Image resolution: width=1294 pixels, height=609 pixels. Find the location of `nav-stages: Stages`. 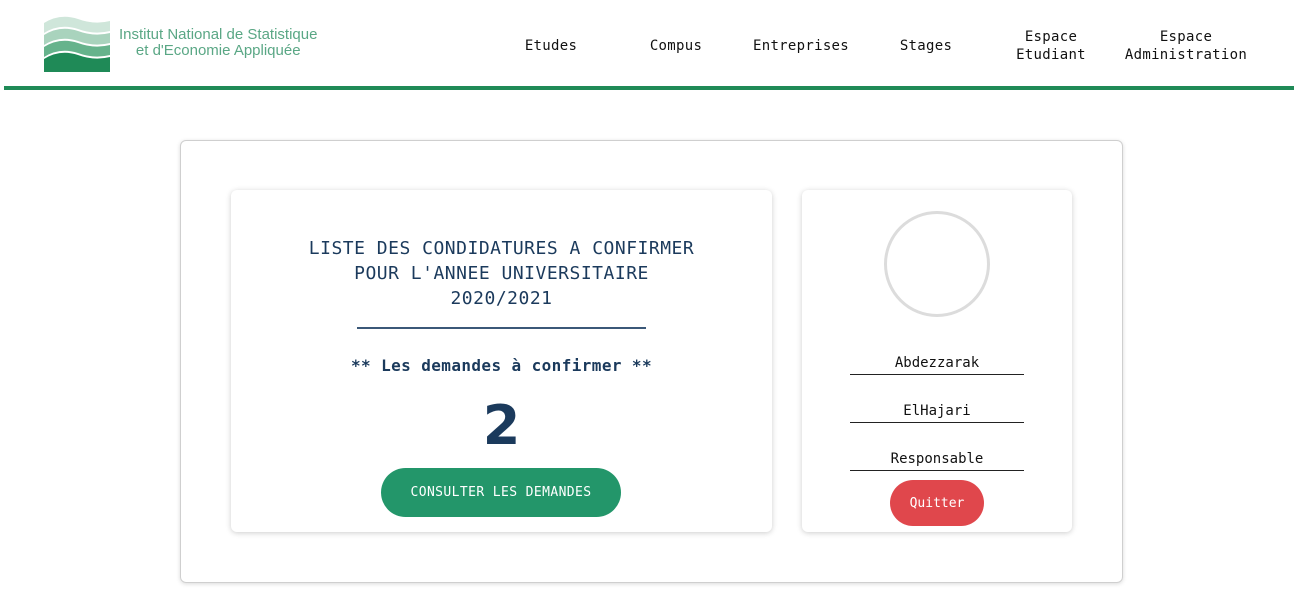

nav-stages: Stages is located at coordinates (926, 46).